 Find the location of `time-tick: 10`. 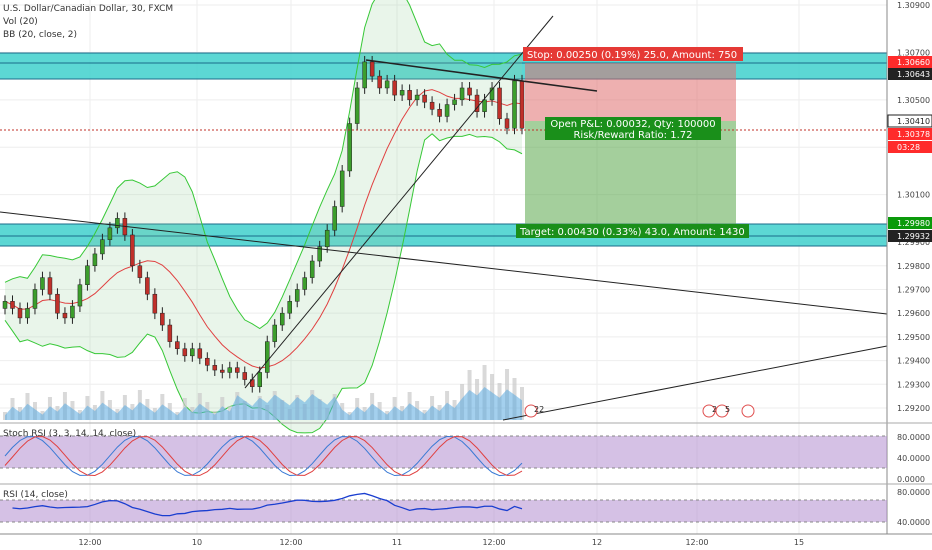

time-tick: 10 is located at coordinates (197, 542).